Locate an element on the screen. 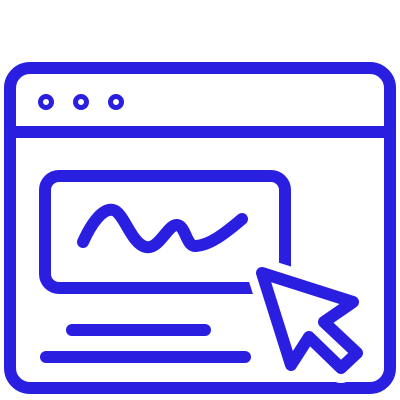 Image resolution: width=400 pixels, height=400 pixels. signature-scribble-icon is located at coordinates (162, 228).